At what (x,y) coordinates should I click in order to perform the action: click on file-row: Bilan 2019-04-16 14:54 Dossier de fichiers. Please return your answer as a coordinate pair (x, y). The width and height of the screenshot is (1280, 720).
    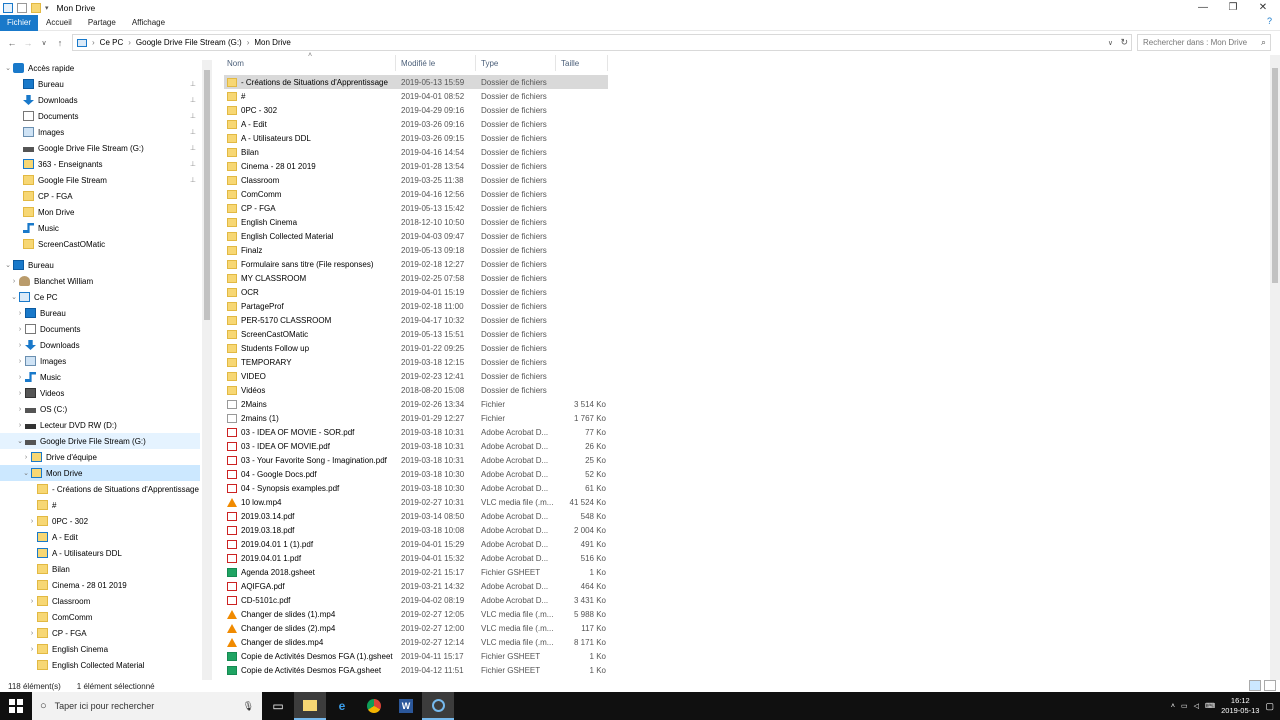
    Looking at the image, I should click on (416, 152).